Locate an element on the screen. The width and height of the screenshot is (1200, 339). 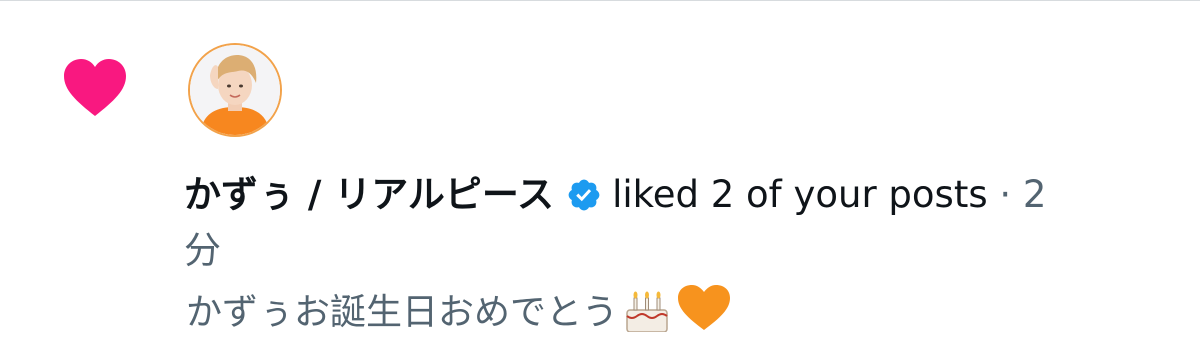
orange-heart-icon is located at coordinates (704, 307).